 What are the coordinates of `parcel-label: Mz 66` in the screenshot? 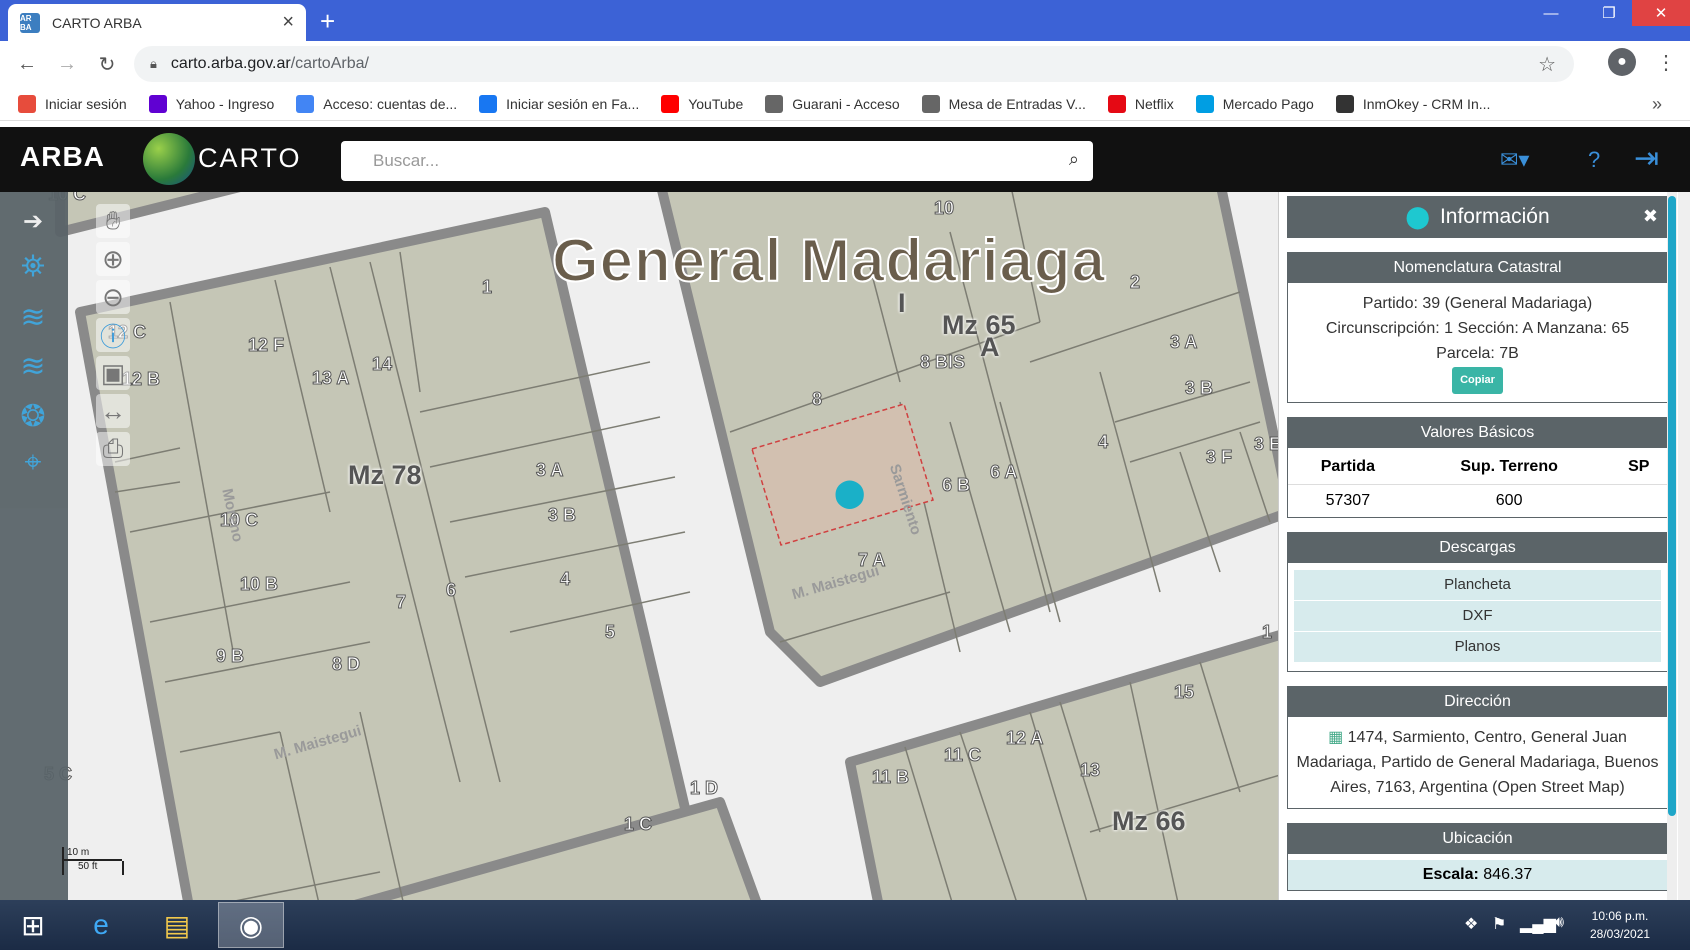 It's located at (1149, 821).